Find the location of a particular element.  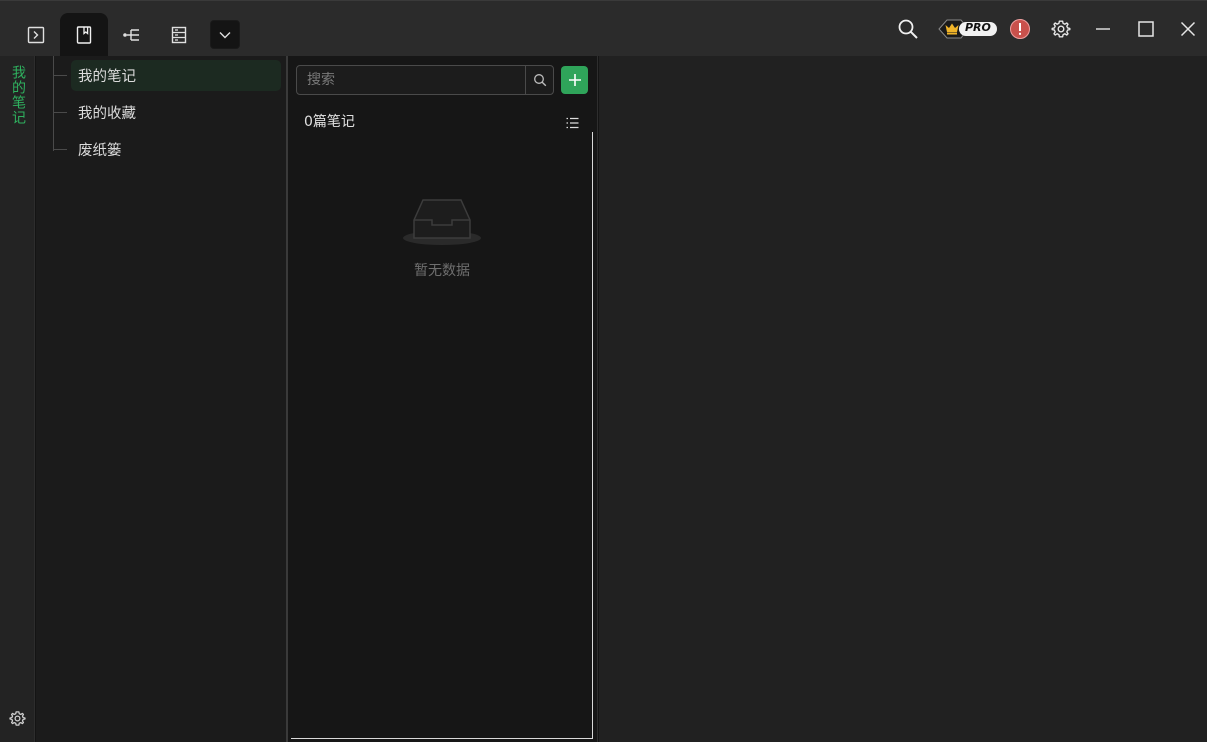

empty-inbox-icon is located at coordinates (442, 224).